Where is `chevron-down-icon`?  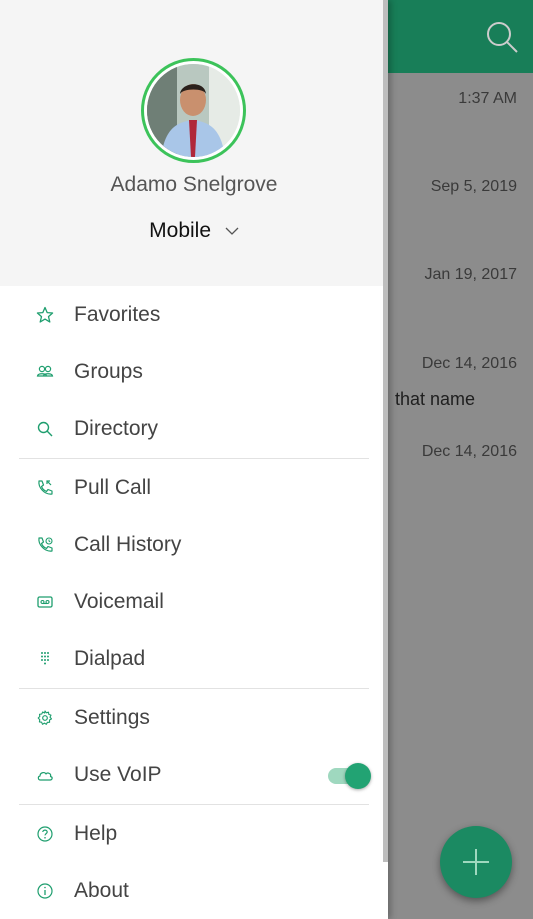
chevron-down-icon is located at coordinates (232, 231).